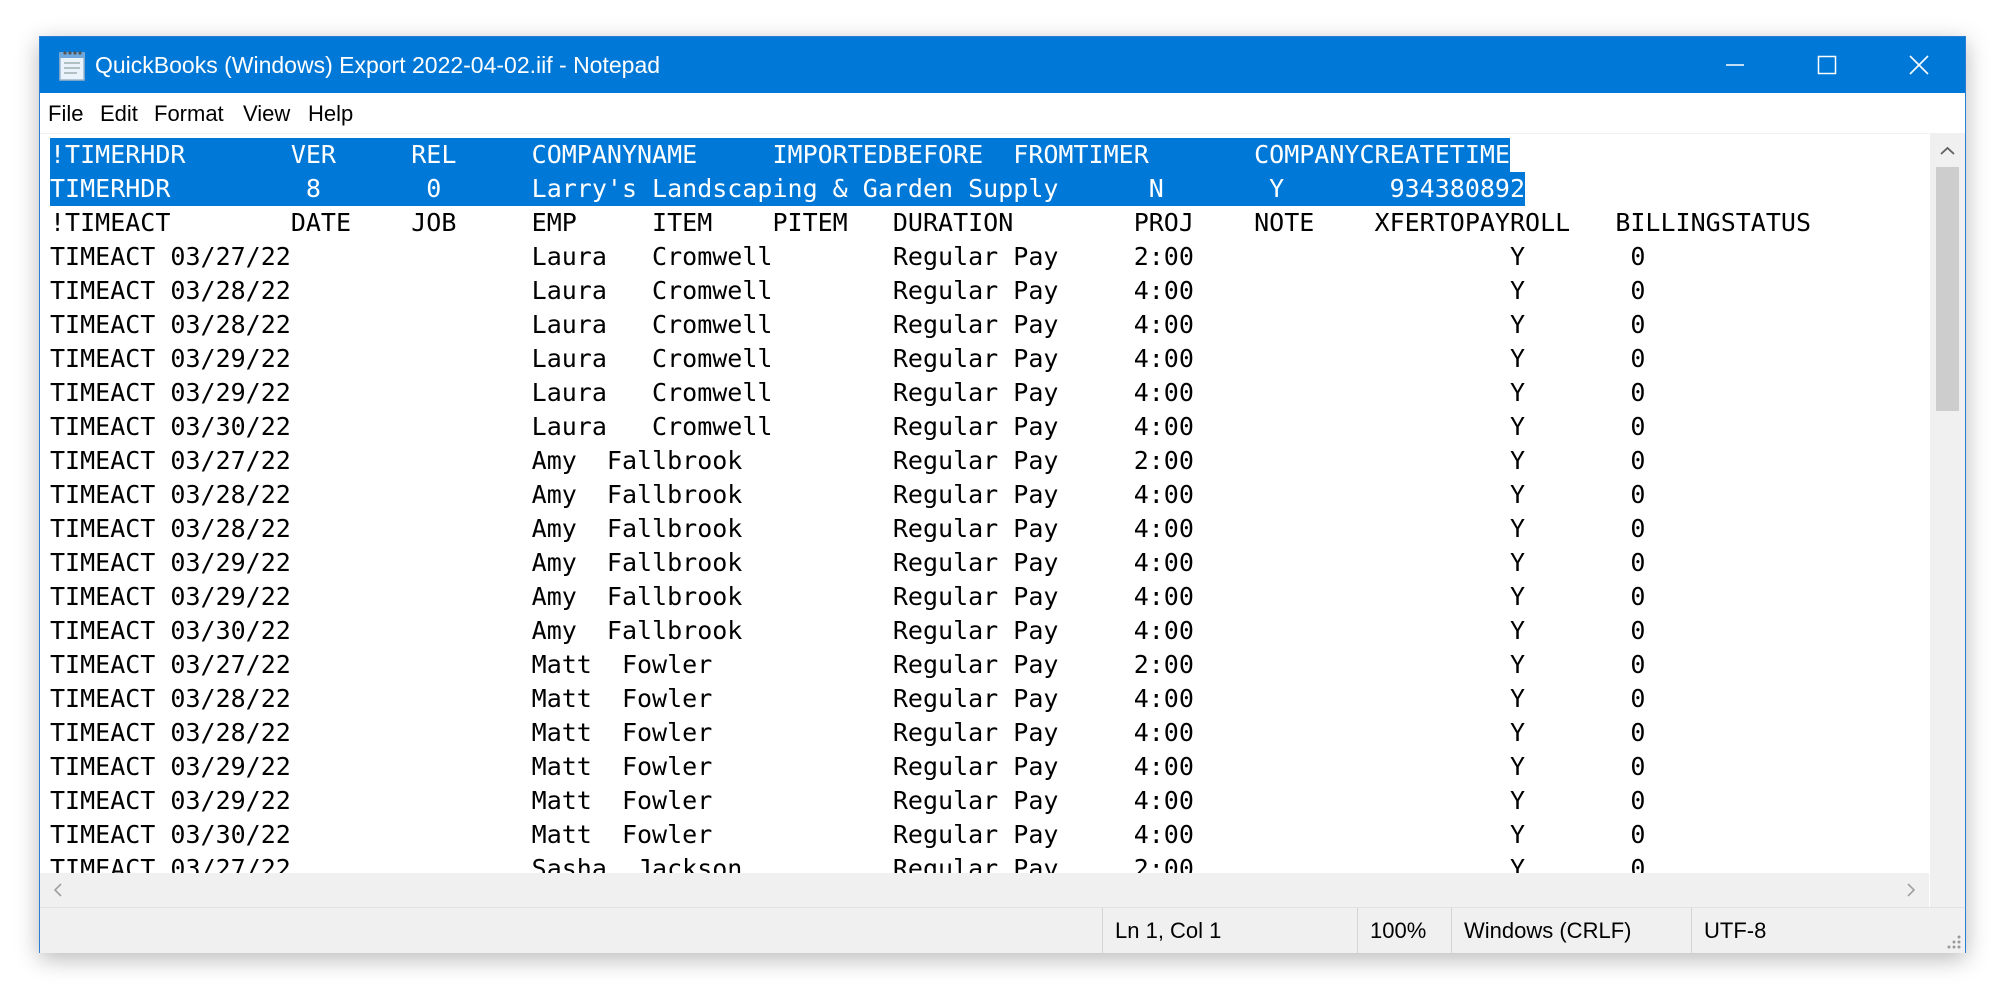 Image resolution: width=2004 pixels, height=992 pixels. Describe the element at coordinates (266, 114) in the screenshot. I see `menu-view: View` at that location.